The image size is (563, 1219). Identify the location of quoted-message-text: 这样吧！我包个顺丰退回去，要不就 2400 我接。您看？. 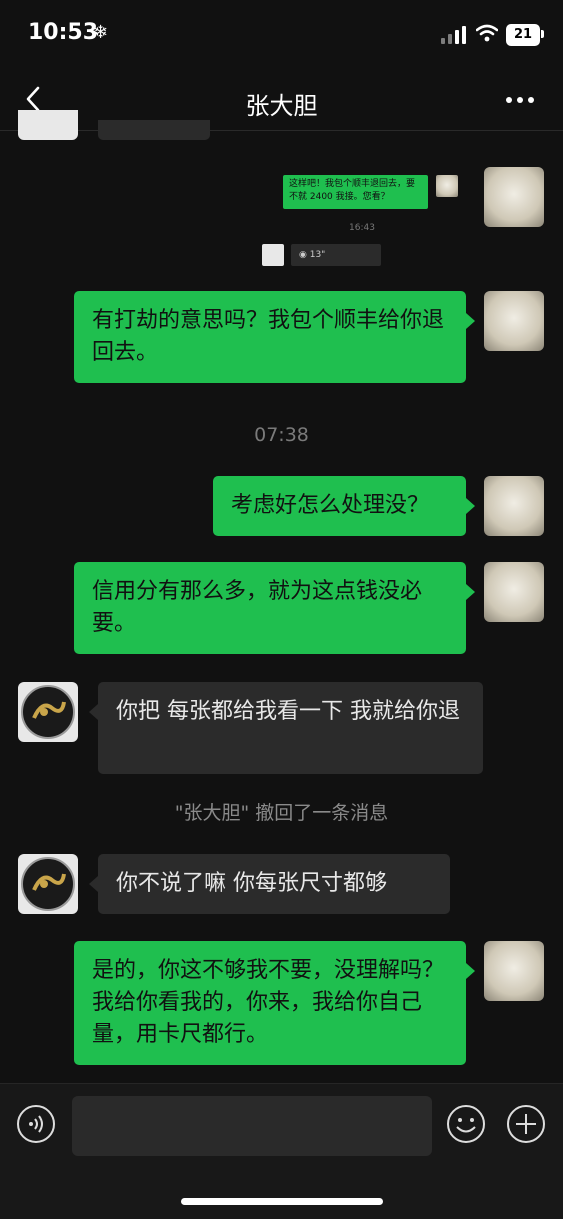
(352, 190).